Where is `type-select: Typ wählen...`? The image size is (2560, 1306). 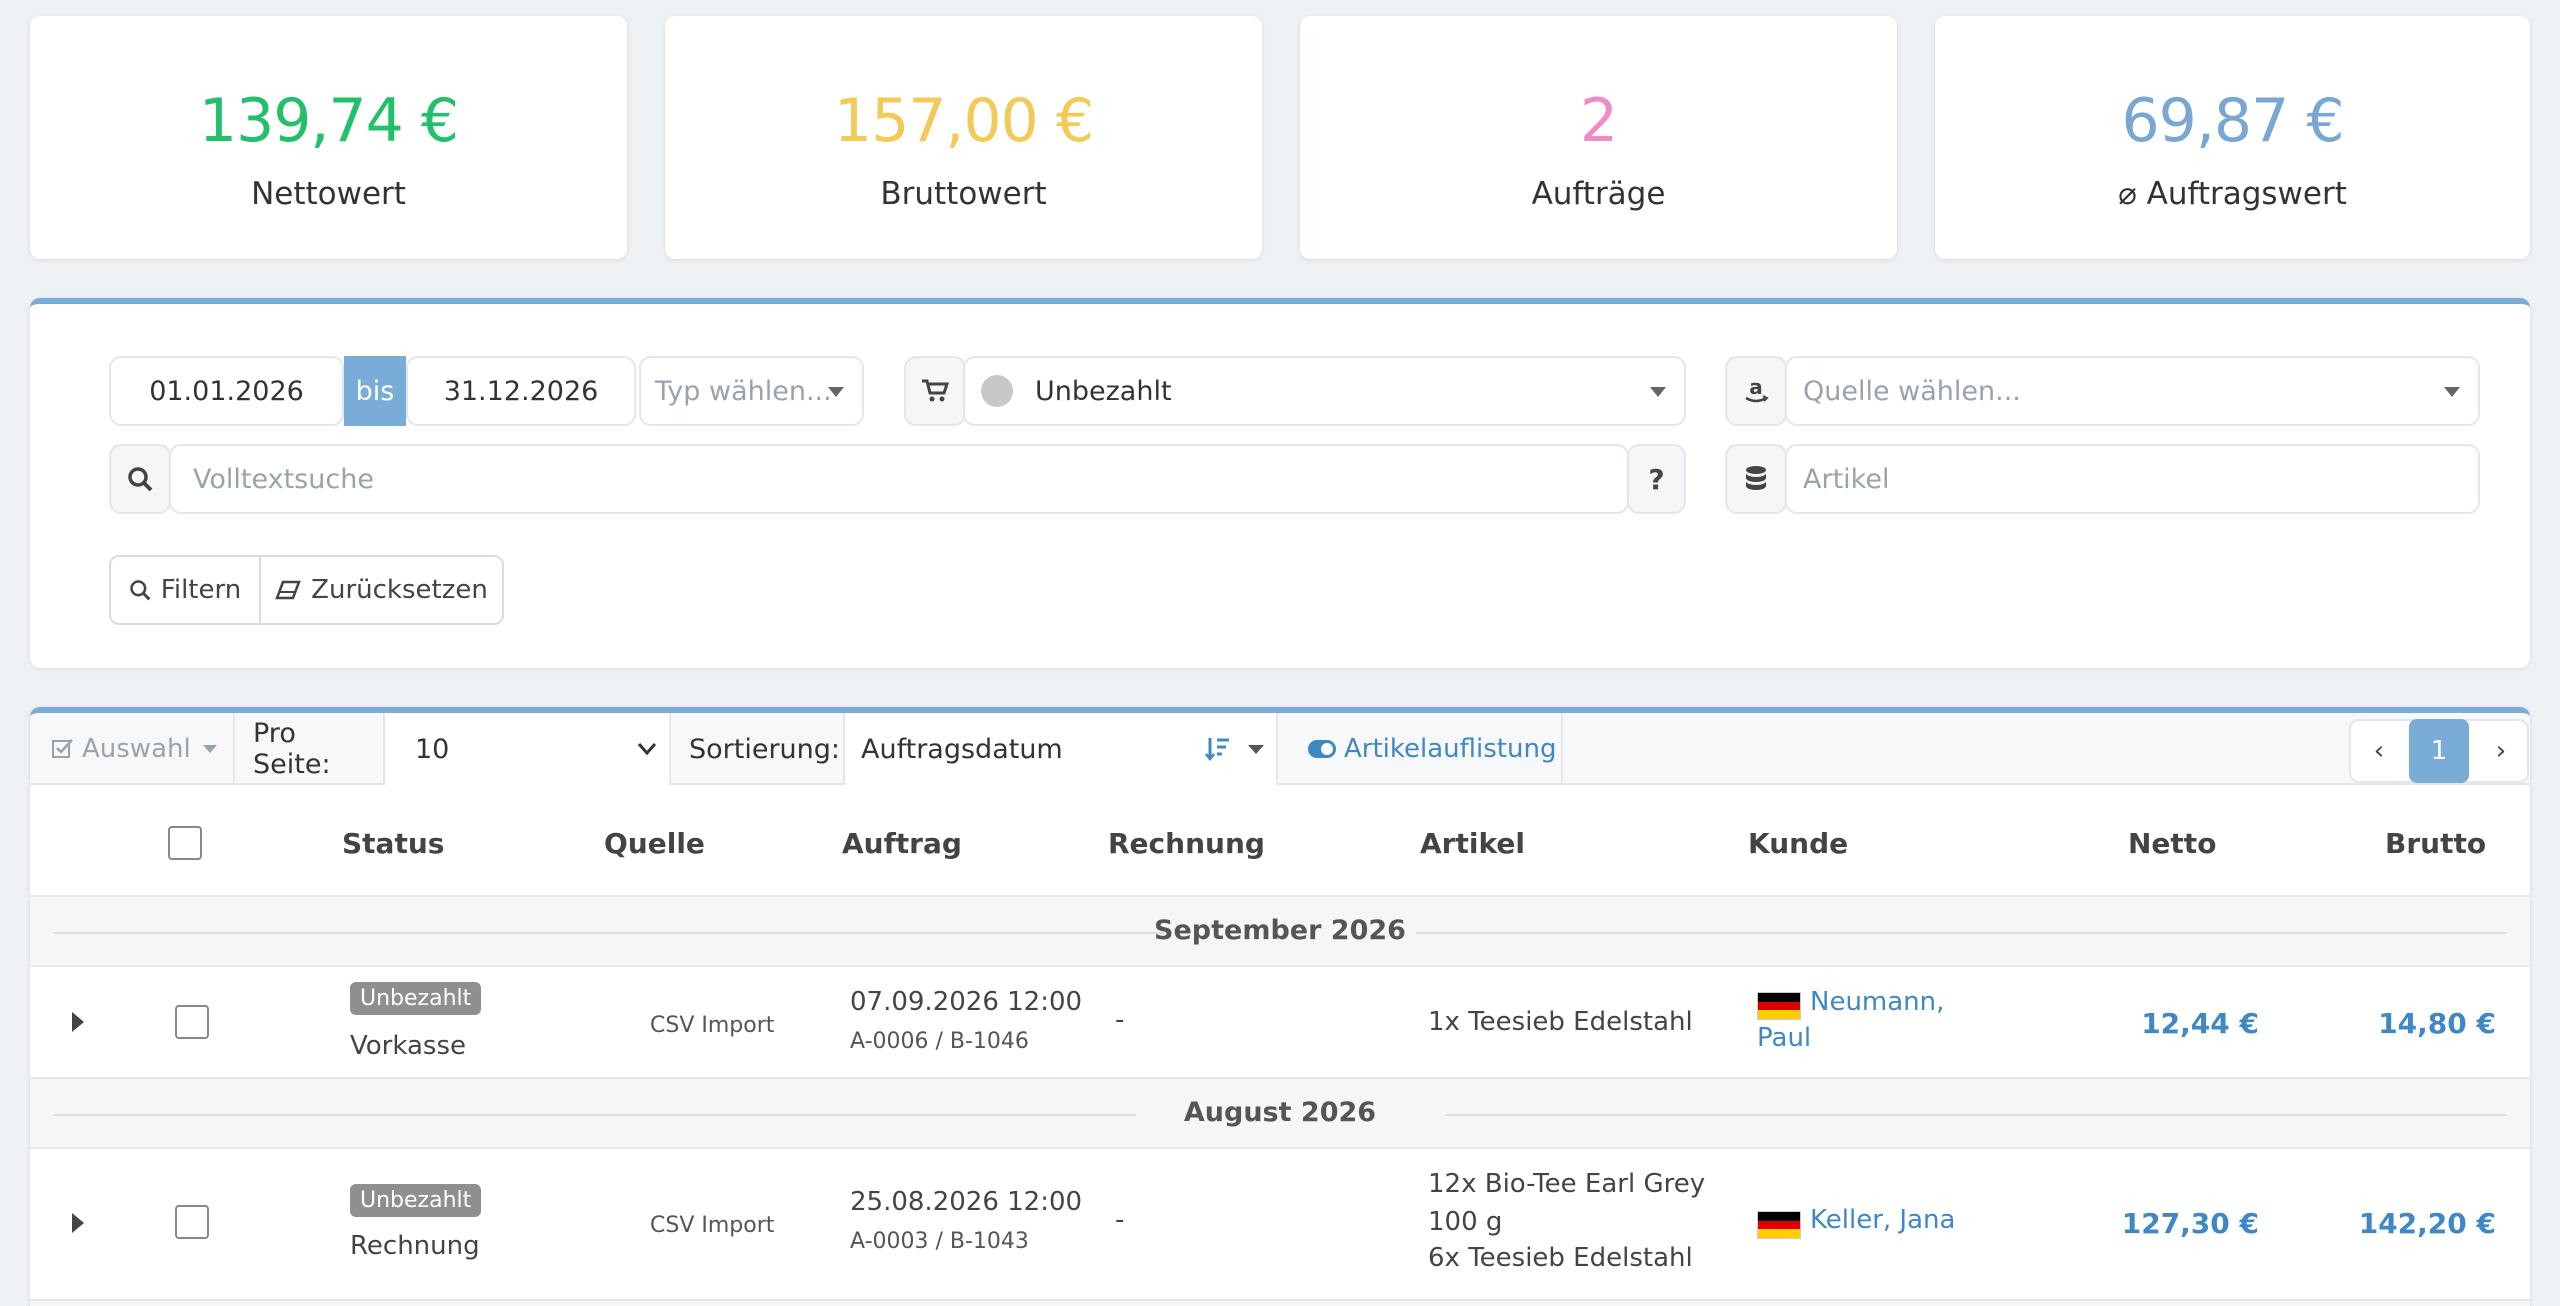
type-select: Typ wählen... is located at coordinates (751, 391).